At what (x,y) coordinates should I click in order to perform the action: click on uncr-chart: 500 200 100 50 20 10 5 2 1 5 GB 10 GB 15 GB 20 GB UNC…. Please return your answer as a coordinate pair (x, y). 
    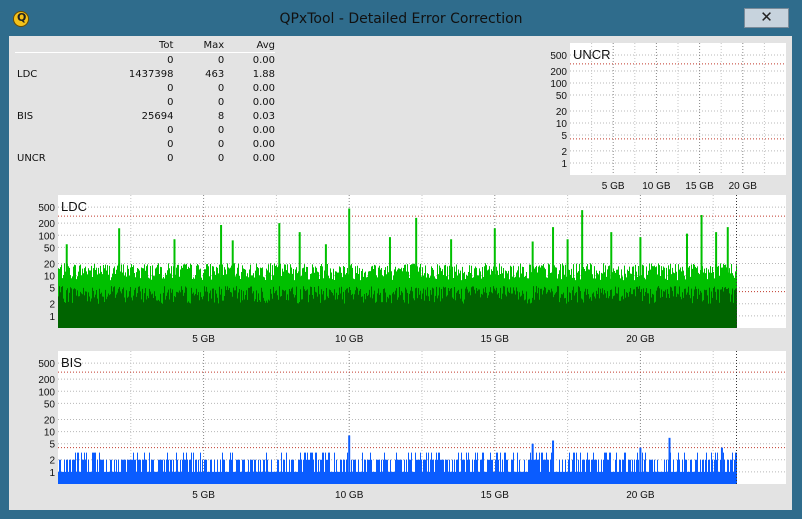
    Looking at the image, I should click on (665, 116).